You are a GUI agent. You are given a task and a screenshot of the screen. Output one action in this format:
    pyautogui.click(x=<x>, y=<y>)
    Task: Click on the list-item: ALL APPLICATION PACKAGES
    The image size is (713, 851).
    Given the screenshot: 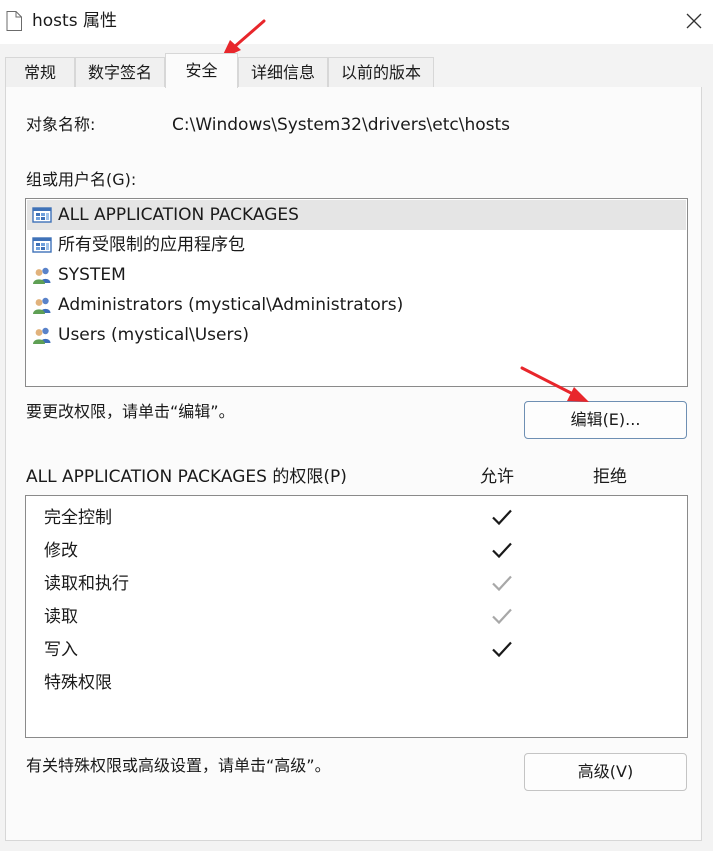 What is the action you would take?
    pyautogui.click(x=356, y=215)
    